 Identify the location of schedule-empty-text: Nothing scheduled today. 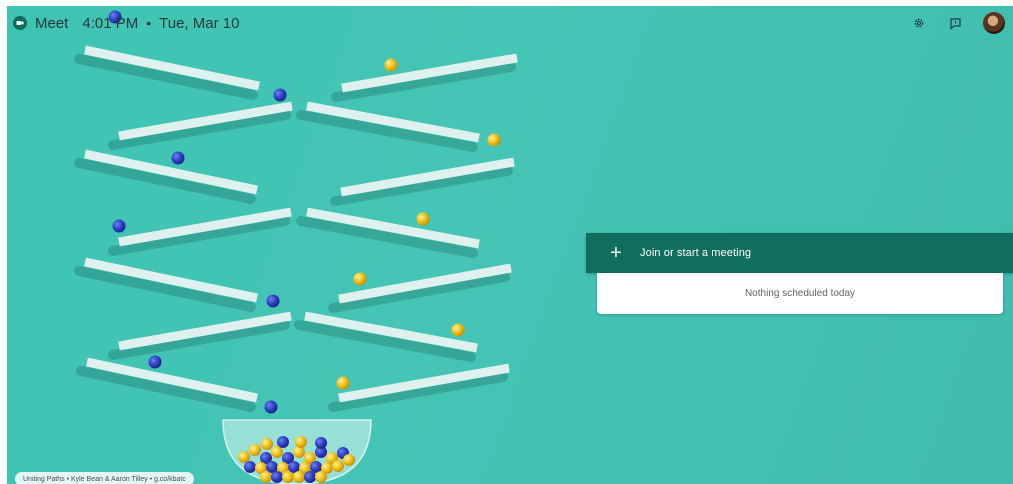
(800, 293).